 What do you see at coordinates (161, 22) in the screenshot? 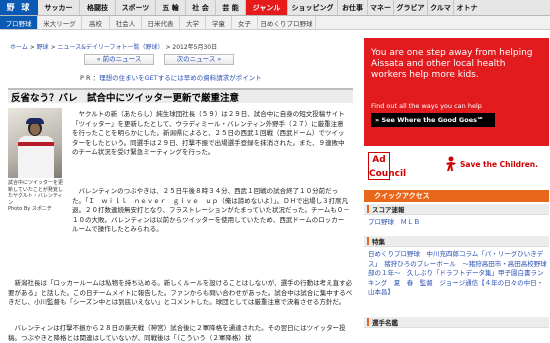
I see `subnav-item-japan-team: 日米代表` at bounding box center [161, 22].